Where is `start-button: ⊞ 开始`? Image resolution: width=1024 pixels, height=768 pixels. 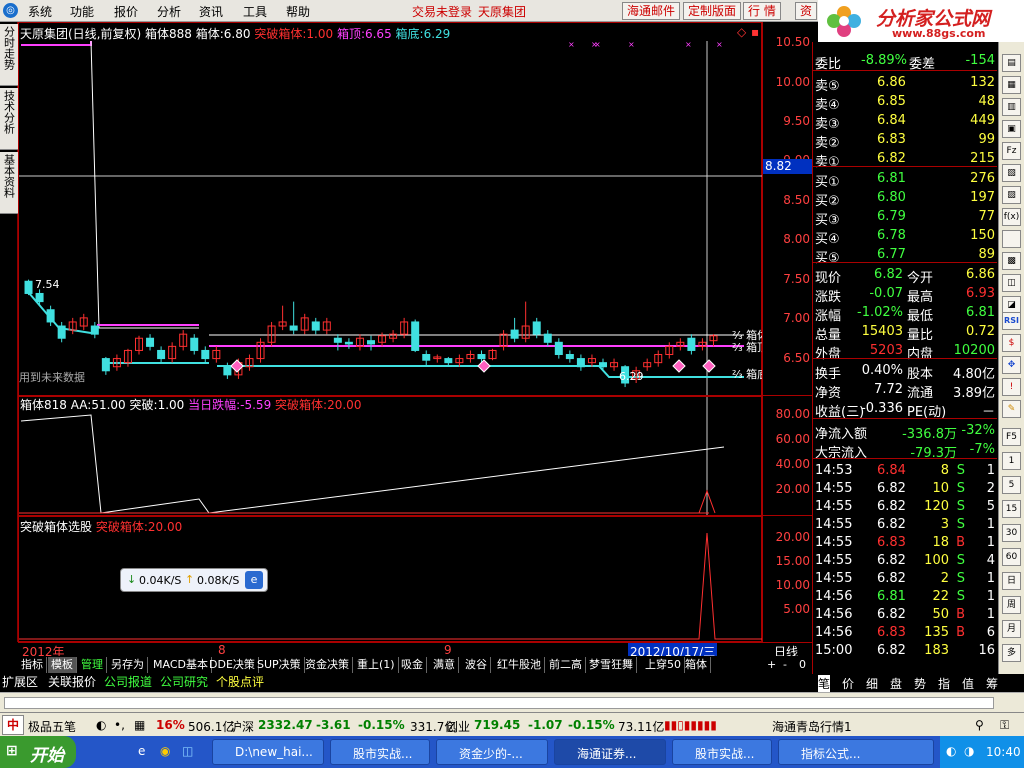
start-button: ⊞ 开始 is located at coordinates (38, 752).